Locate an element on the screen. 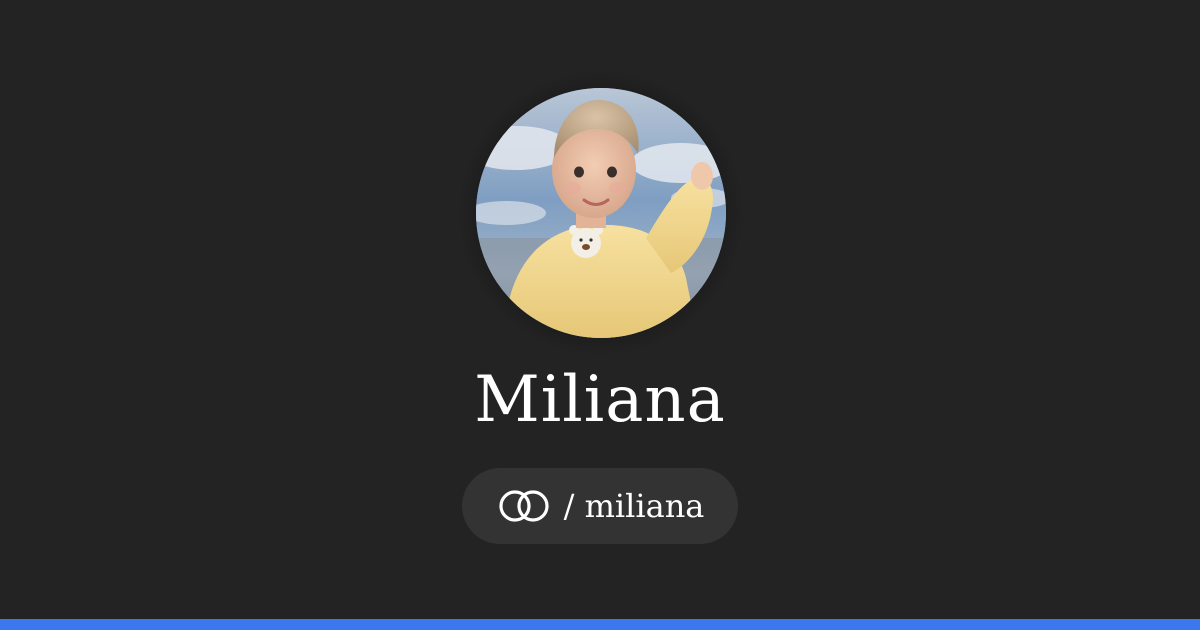  accent-bar is located at coordinates (600, 624).